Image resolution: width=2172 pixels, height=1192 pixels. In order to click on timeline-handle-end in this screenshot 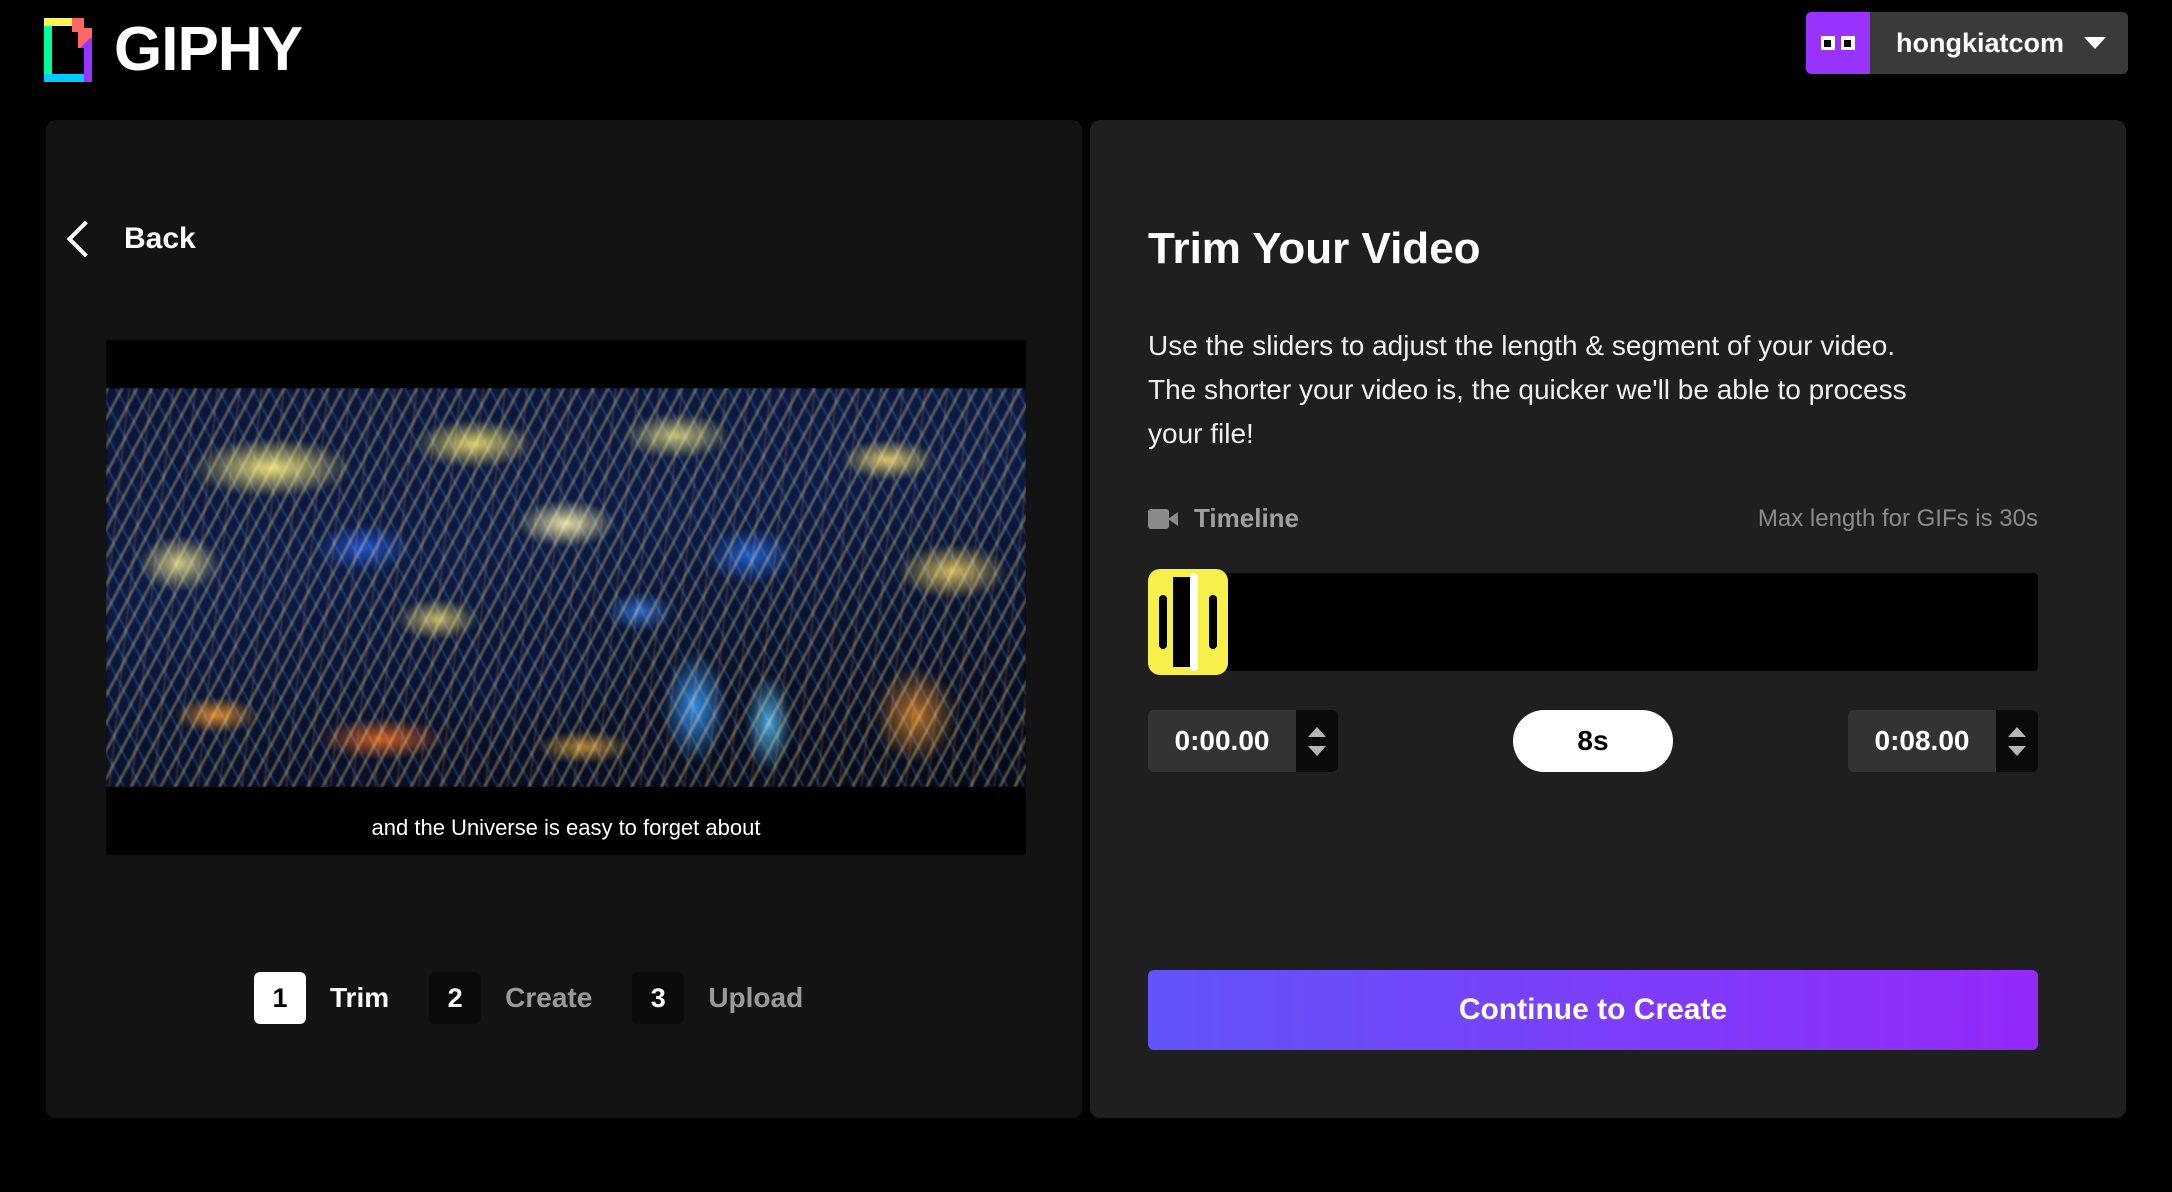, I will do `click(1213, 622)`.